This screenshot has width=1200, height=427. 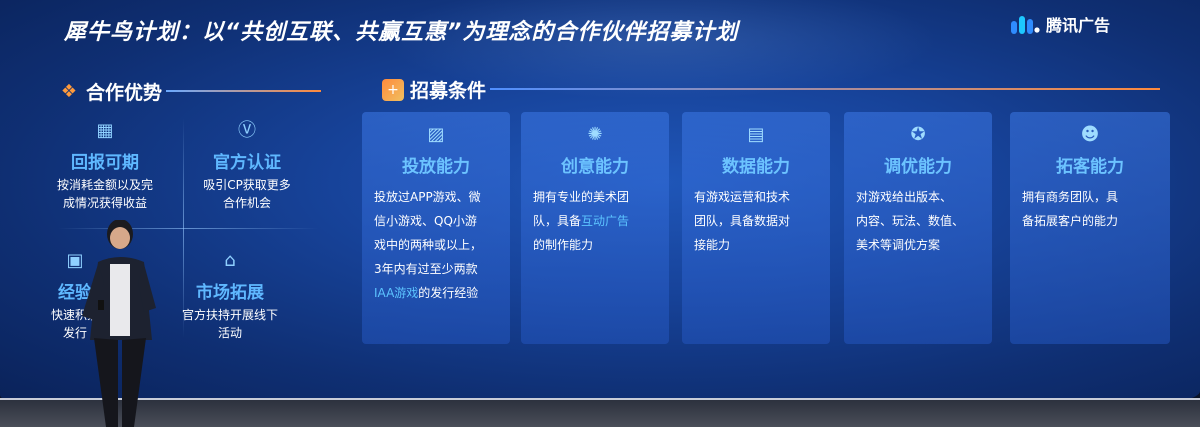 I want to click on image-icon: ▨, so click(x=436, y=134).